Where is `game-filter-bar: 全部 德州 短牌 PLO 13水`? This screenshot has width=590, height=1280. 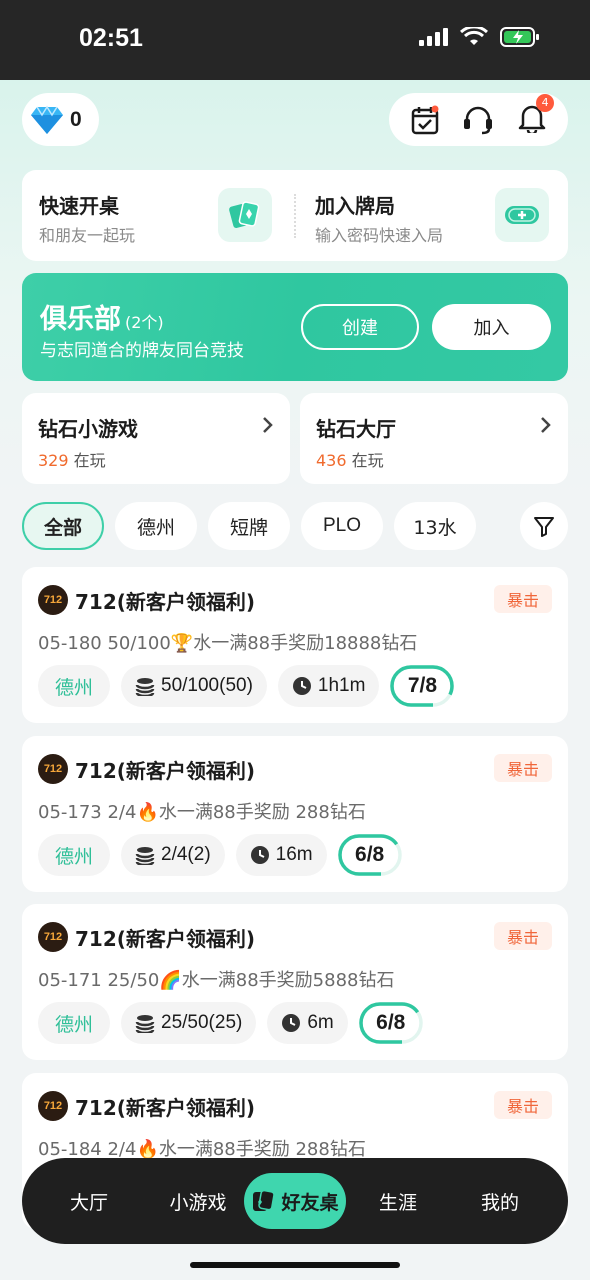 game-filter-bar: 全部 德州 短牌 PLO 13水 is located at coordinates (295, 526).